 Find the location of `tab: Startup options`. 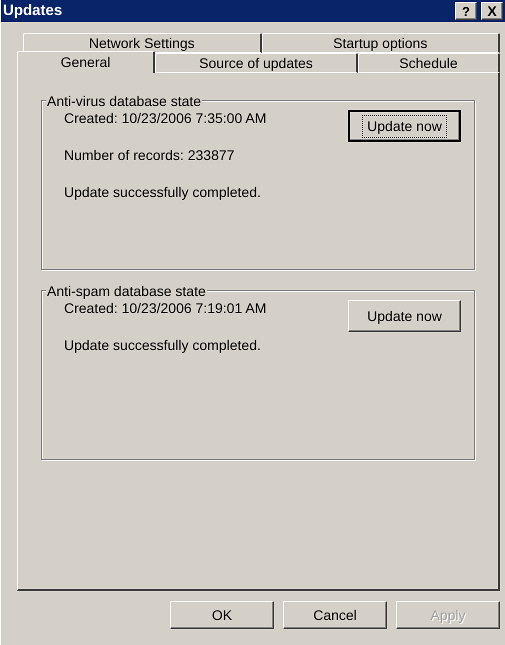

tab: Startup options is located at coordinates (381, 43).